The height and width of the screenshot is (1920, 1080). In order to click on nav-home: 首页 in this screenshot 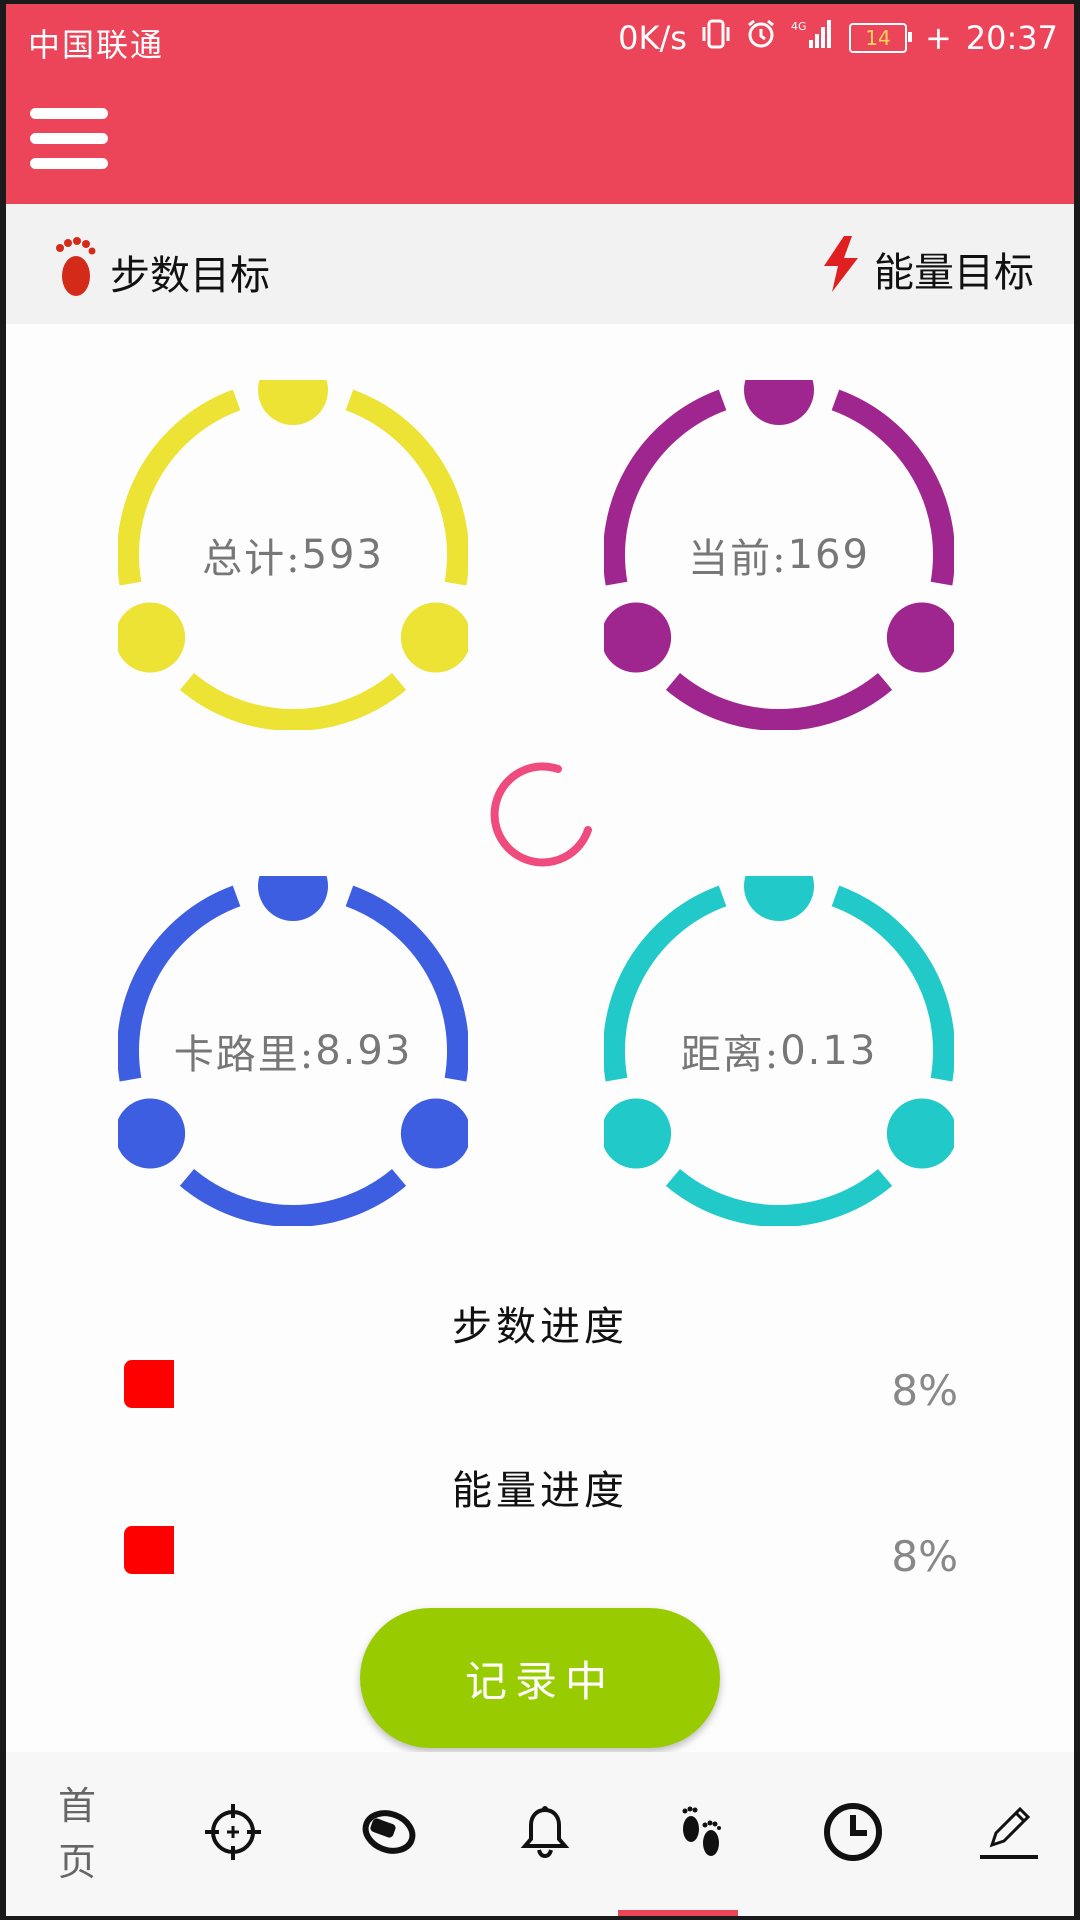, I will do `click(77, 1834)`.